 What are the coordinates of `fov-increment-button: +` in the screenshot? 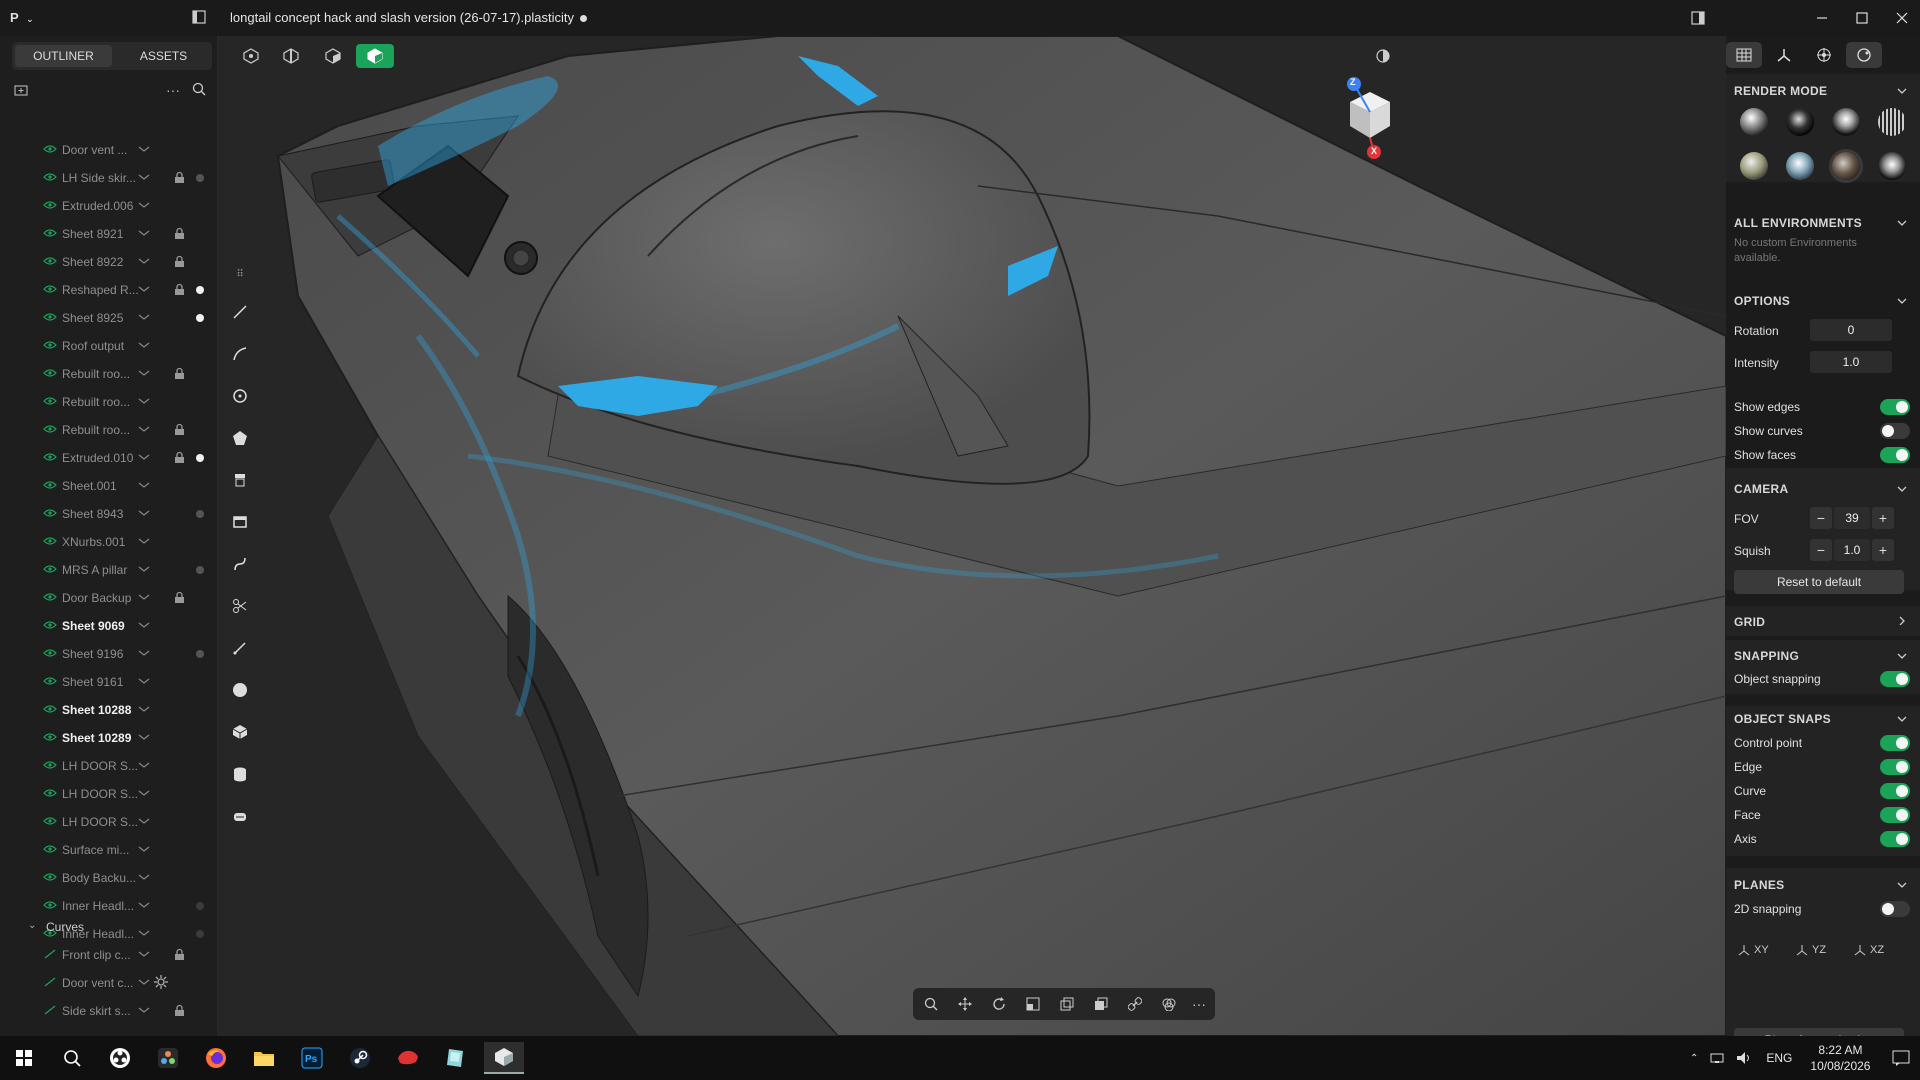 It's located at (1883, 518).